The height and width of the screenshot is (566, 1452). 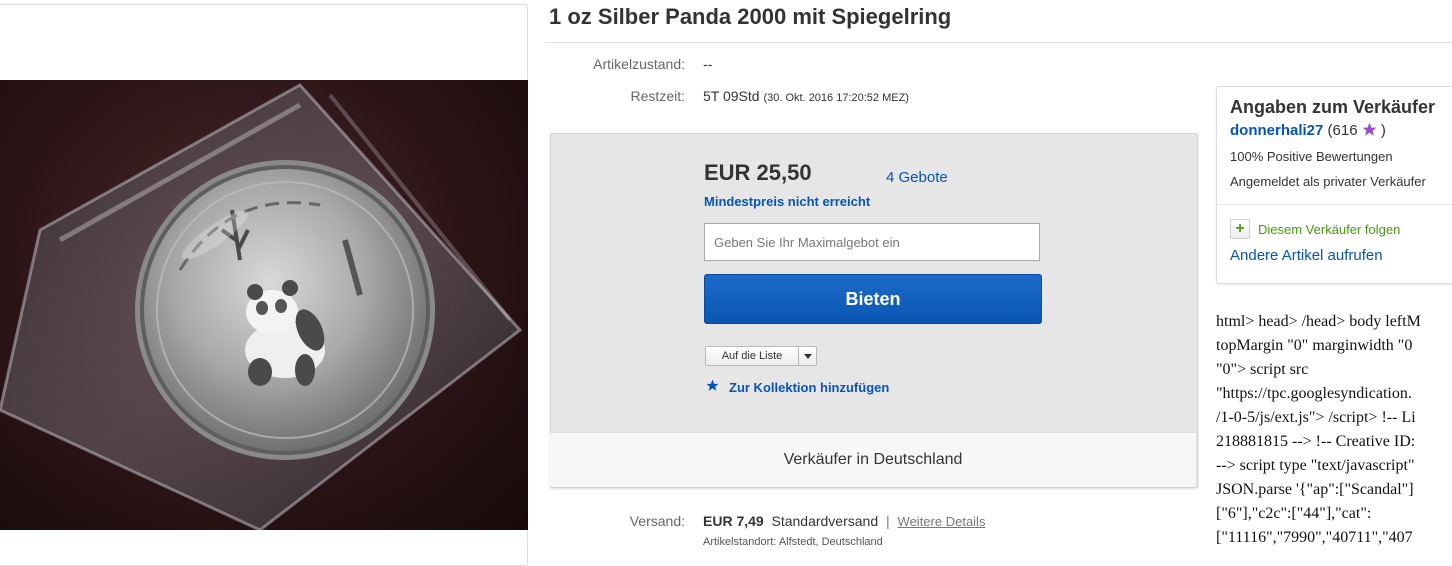 I want to click on plus-icon: +, so click(x=1240, y=229).